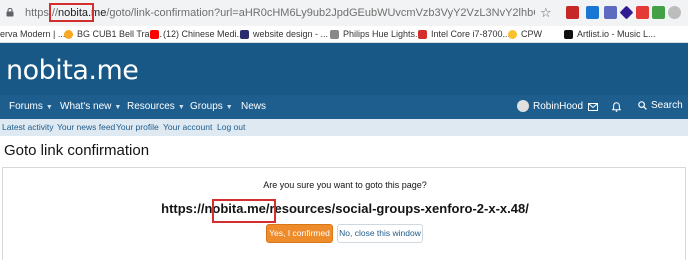  What do you see at coordinates (380, 233) in the screenshot?
I see `close-window-button: No, close this window` at bounding box center [380, 233].